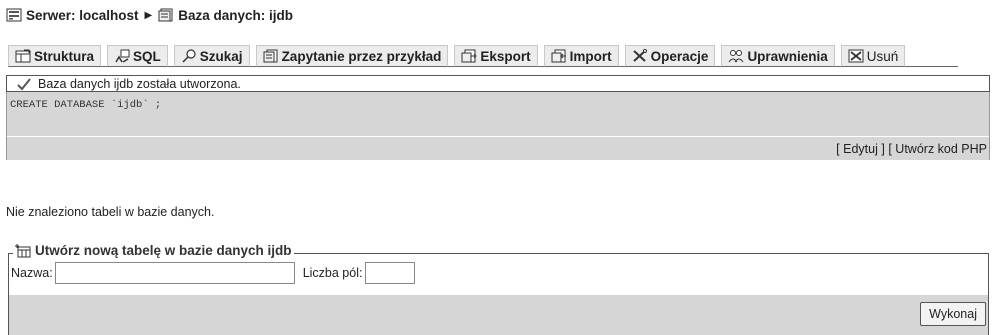 This screenshot has height=335, width=993. What do you see at coordinates (332, 273) in the screenshot?
I see `fields-count-label: Liczba pól:` at bounding box center [332, 273].